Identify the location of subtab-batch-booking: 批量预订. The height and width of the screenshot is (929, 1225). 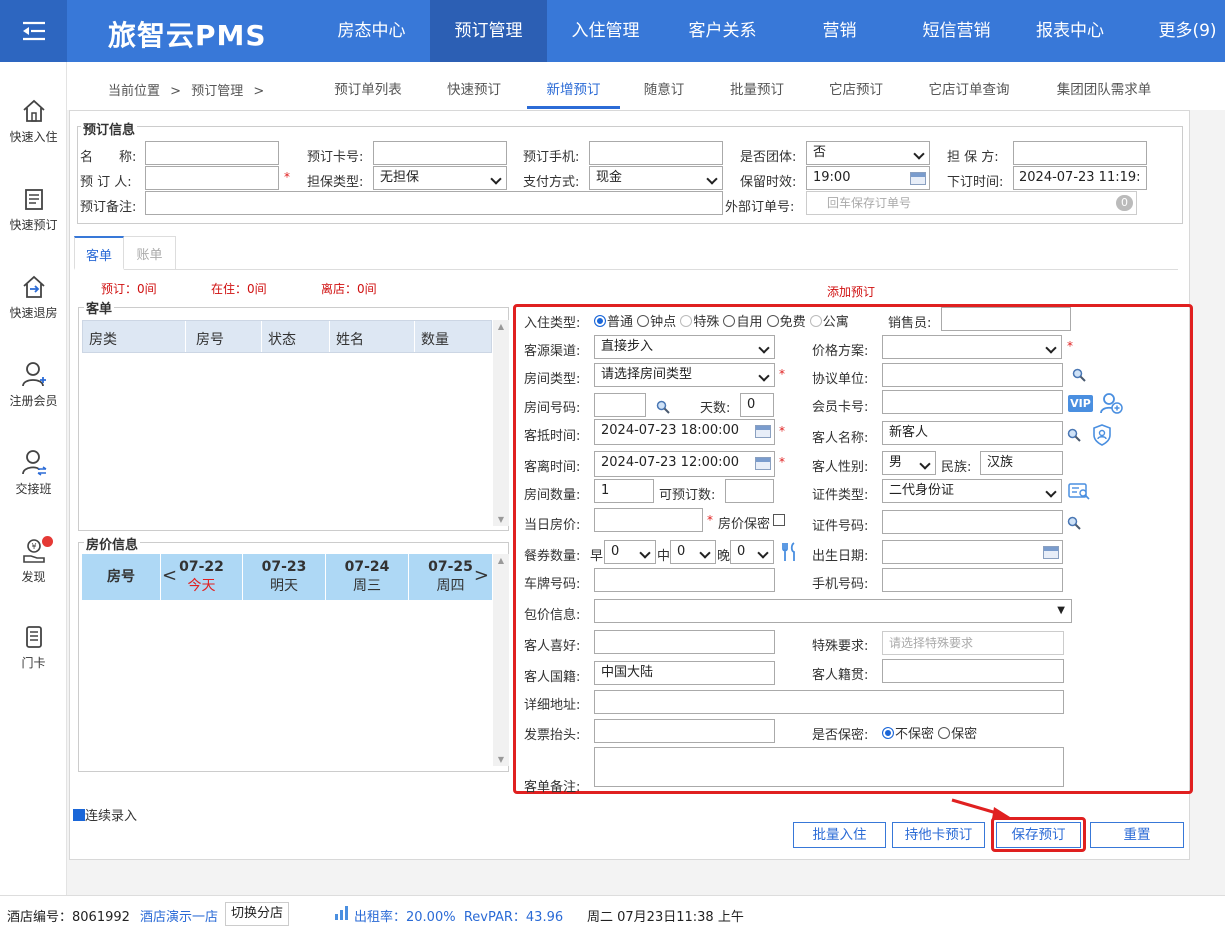
(757, 88).